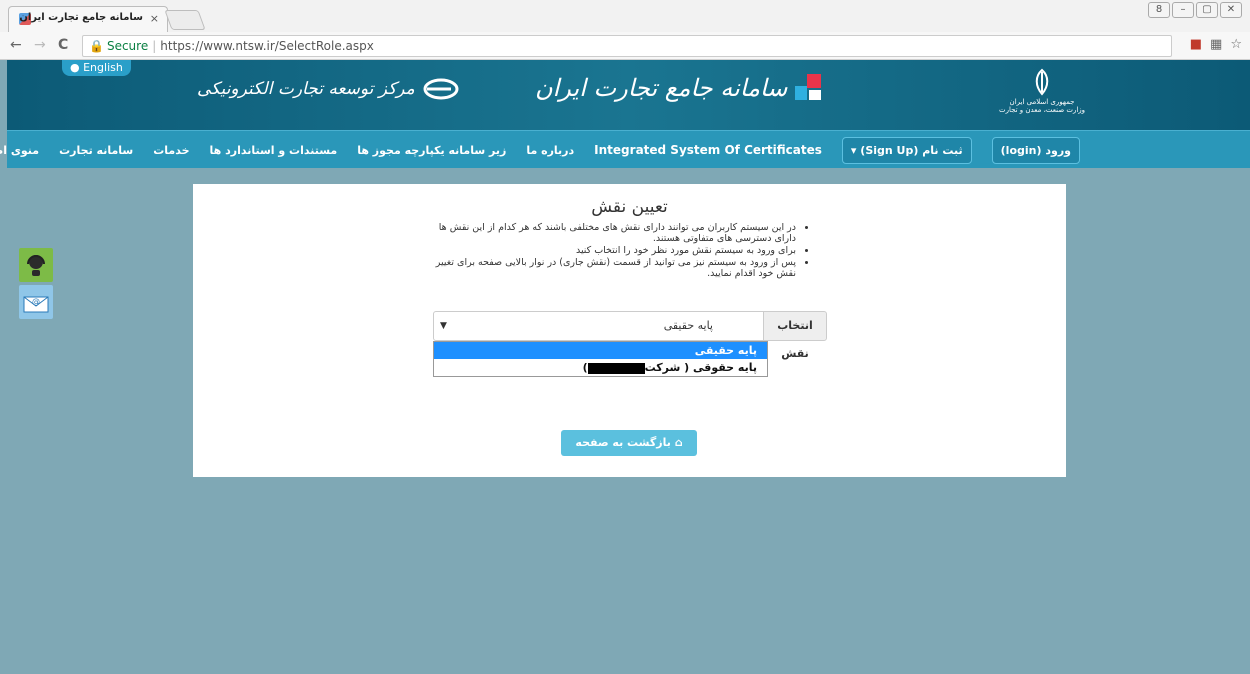  I want to click on role-selected-value: پایه حقیقی, so click(688, 325).